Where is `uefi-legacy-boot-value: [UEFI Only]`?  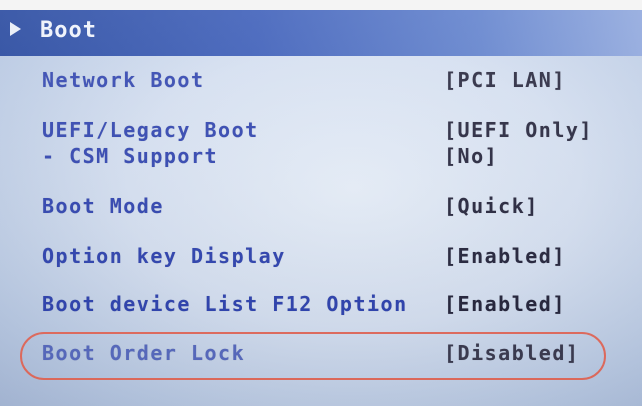 uefi-legacy-boot-value: [UEFI Only] is located at coordinates (518, 130).